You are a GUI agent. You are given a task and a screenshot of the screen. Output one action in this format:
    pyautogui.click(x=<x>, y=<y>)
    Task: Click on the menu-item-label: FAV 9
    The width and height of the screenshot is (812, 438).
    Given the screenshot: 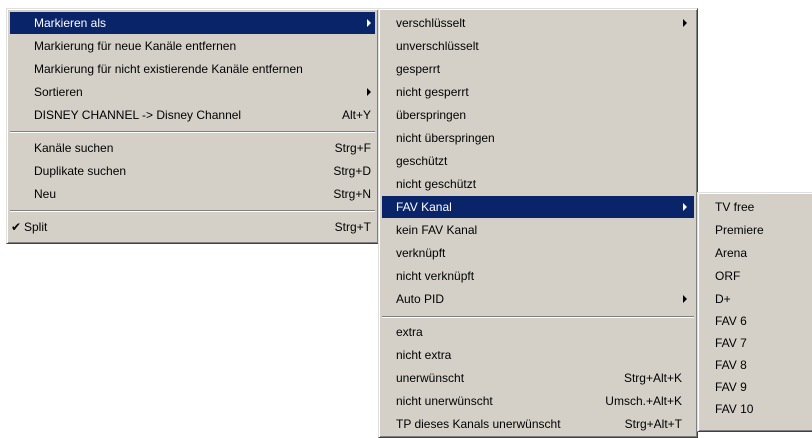 What is the action you would take?
    pyautogui.click(x=731, y=387)
    